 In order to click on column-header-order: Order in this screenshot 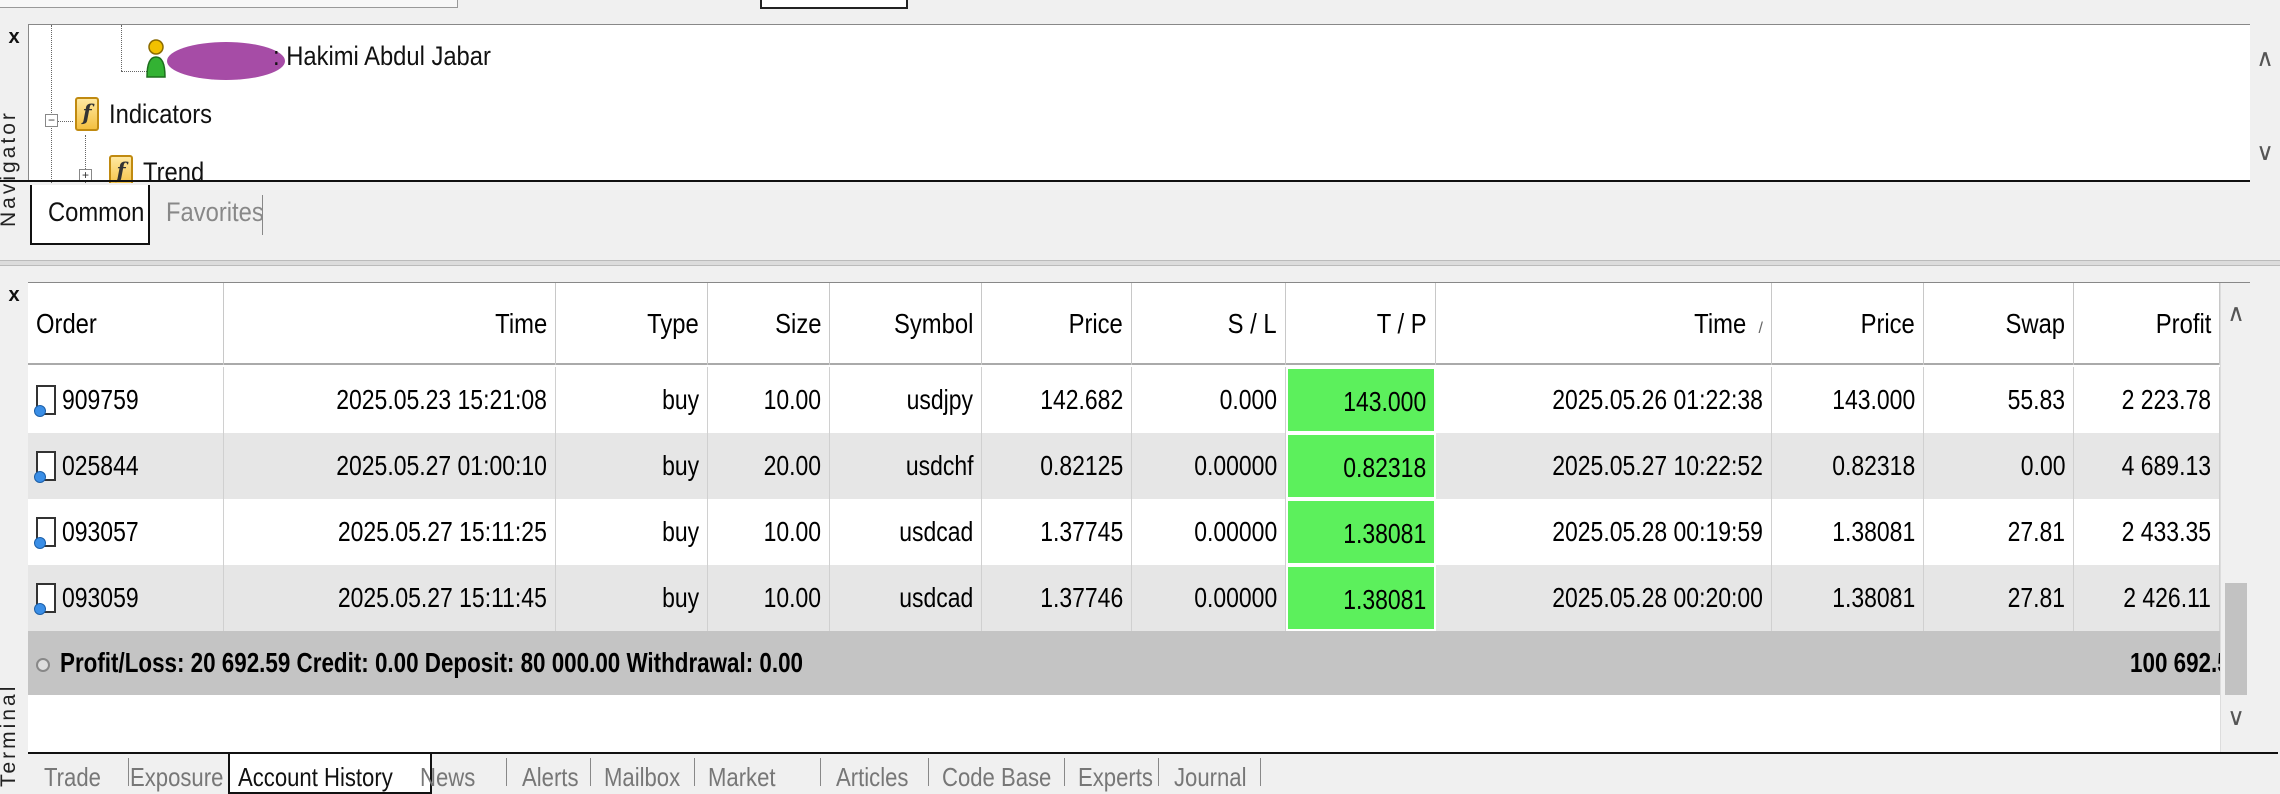, I will do `click(126, 324)`.